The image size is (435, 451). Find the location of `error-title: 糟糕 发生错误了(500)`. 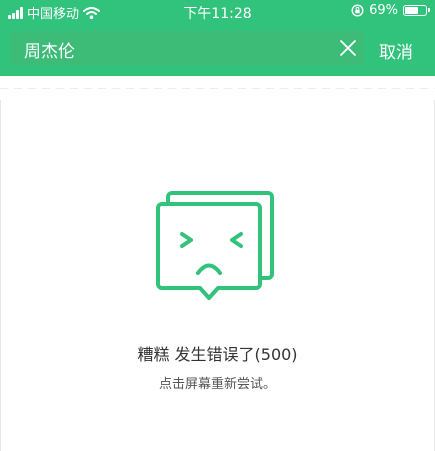

error-title: 糟糕 发生错误了(500) is located at coordinates (217, 354).